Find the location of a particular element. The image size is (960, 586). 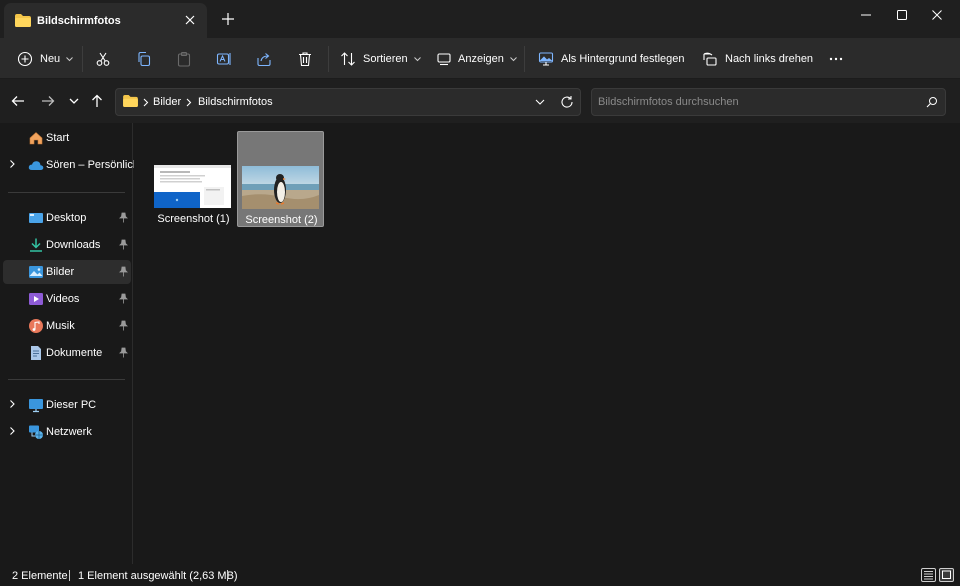

cut-button is located at coordinates (103, 59).